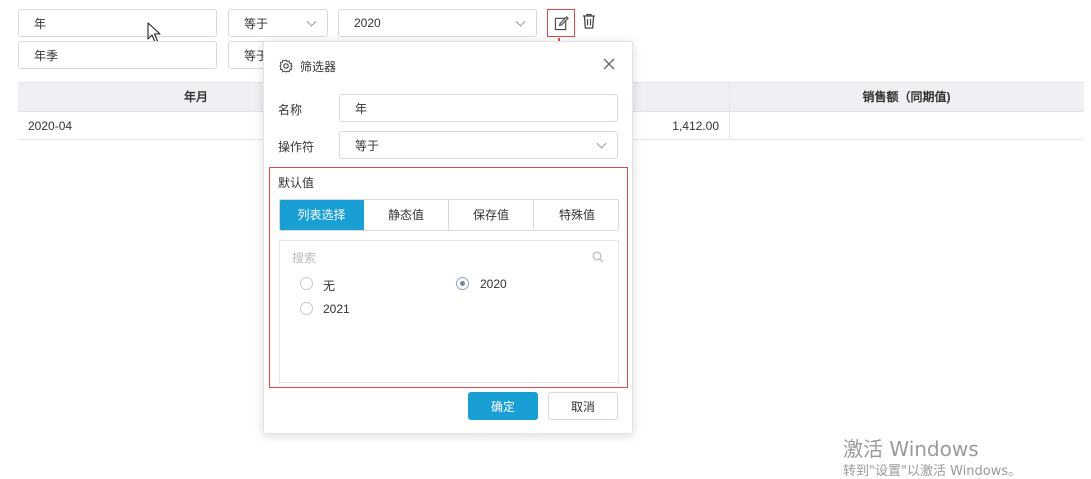  What do you see at coordinates (695, 126) in the screenshot?
I see `cell-amount: 1,412.00` at bounding box center [695, 126].